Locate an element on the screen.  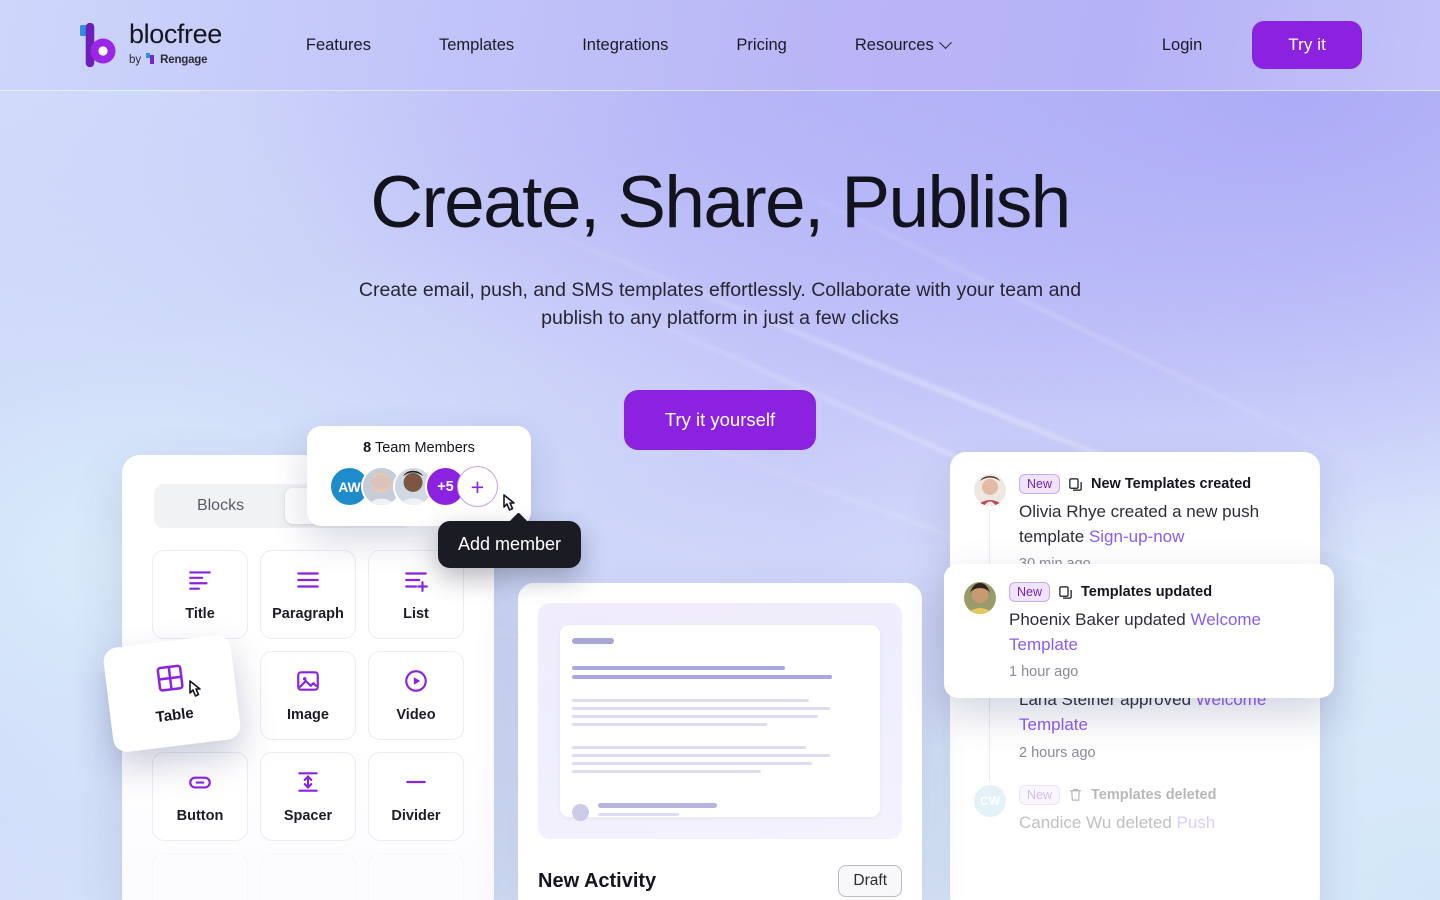
nav-item-features: Features is located at coordinates (338, 45).